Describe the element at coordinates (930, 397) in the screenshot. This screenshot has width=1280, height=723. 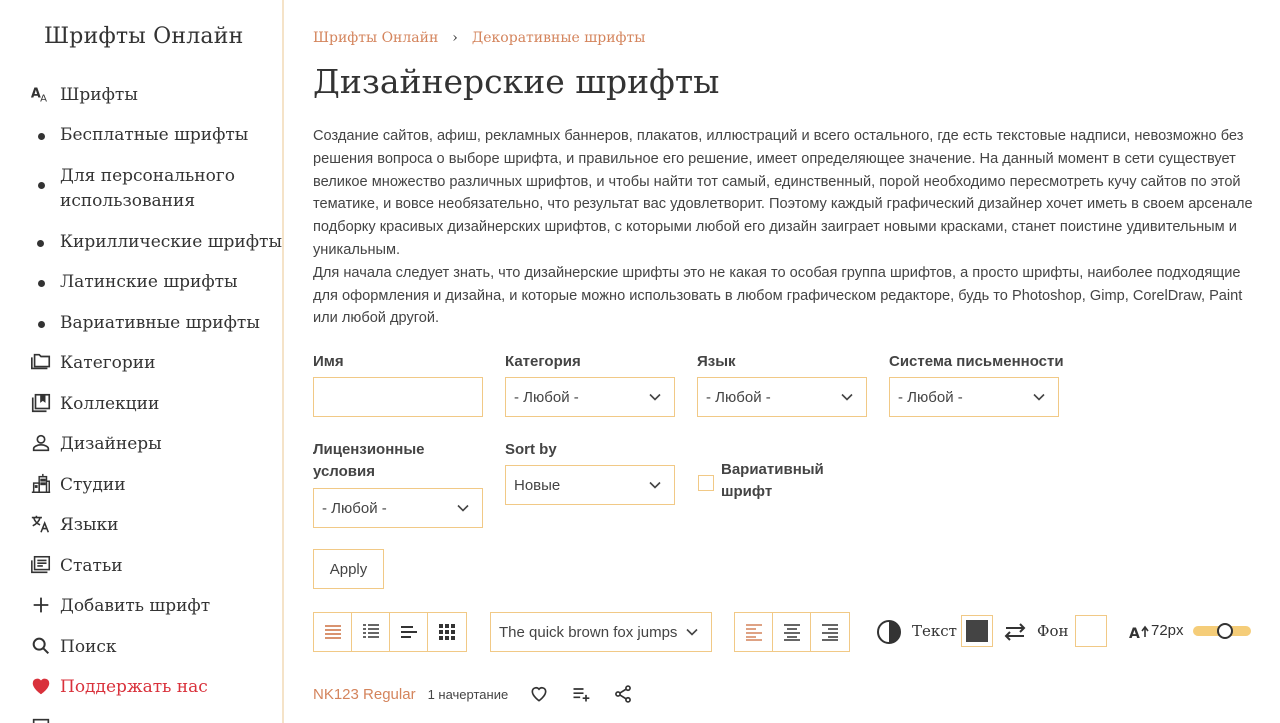
I see `script-select-value: - Любой -` at that location.